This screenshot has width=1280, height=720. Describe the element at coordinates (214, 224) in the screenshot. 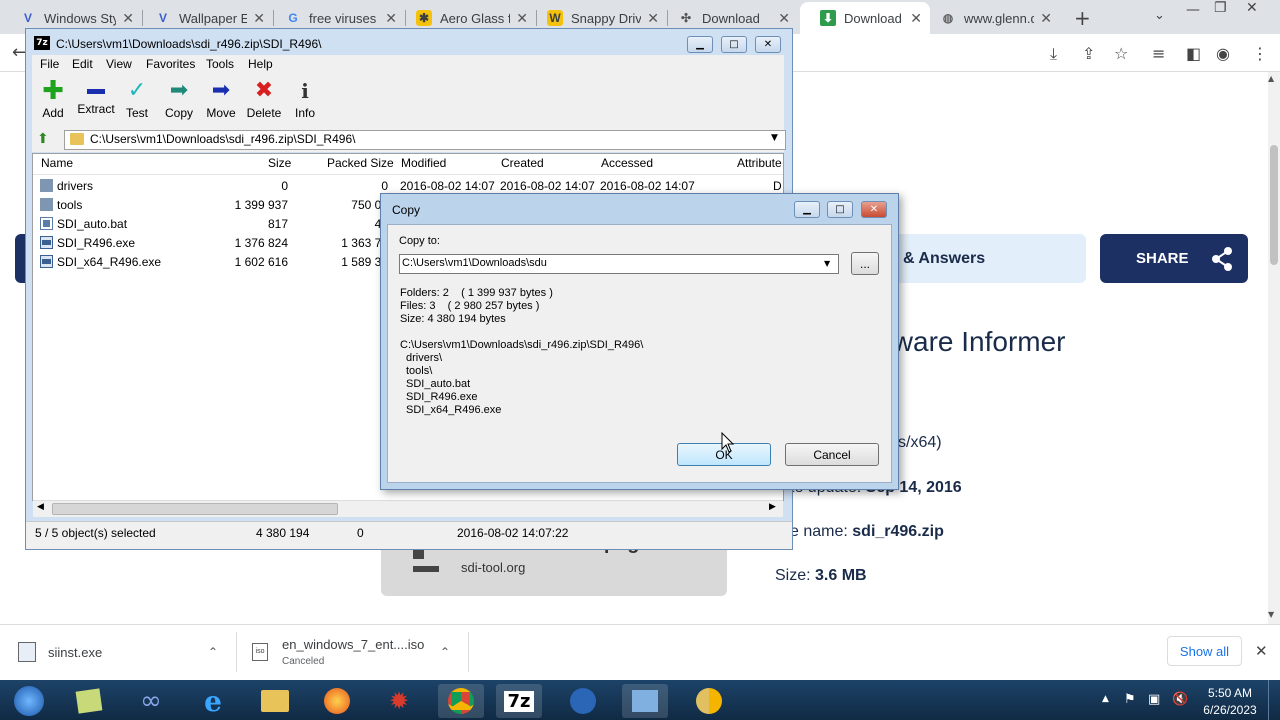

I see `file-packed: 45` at that location.